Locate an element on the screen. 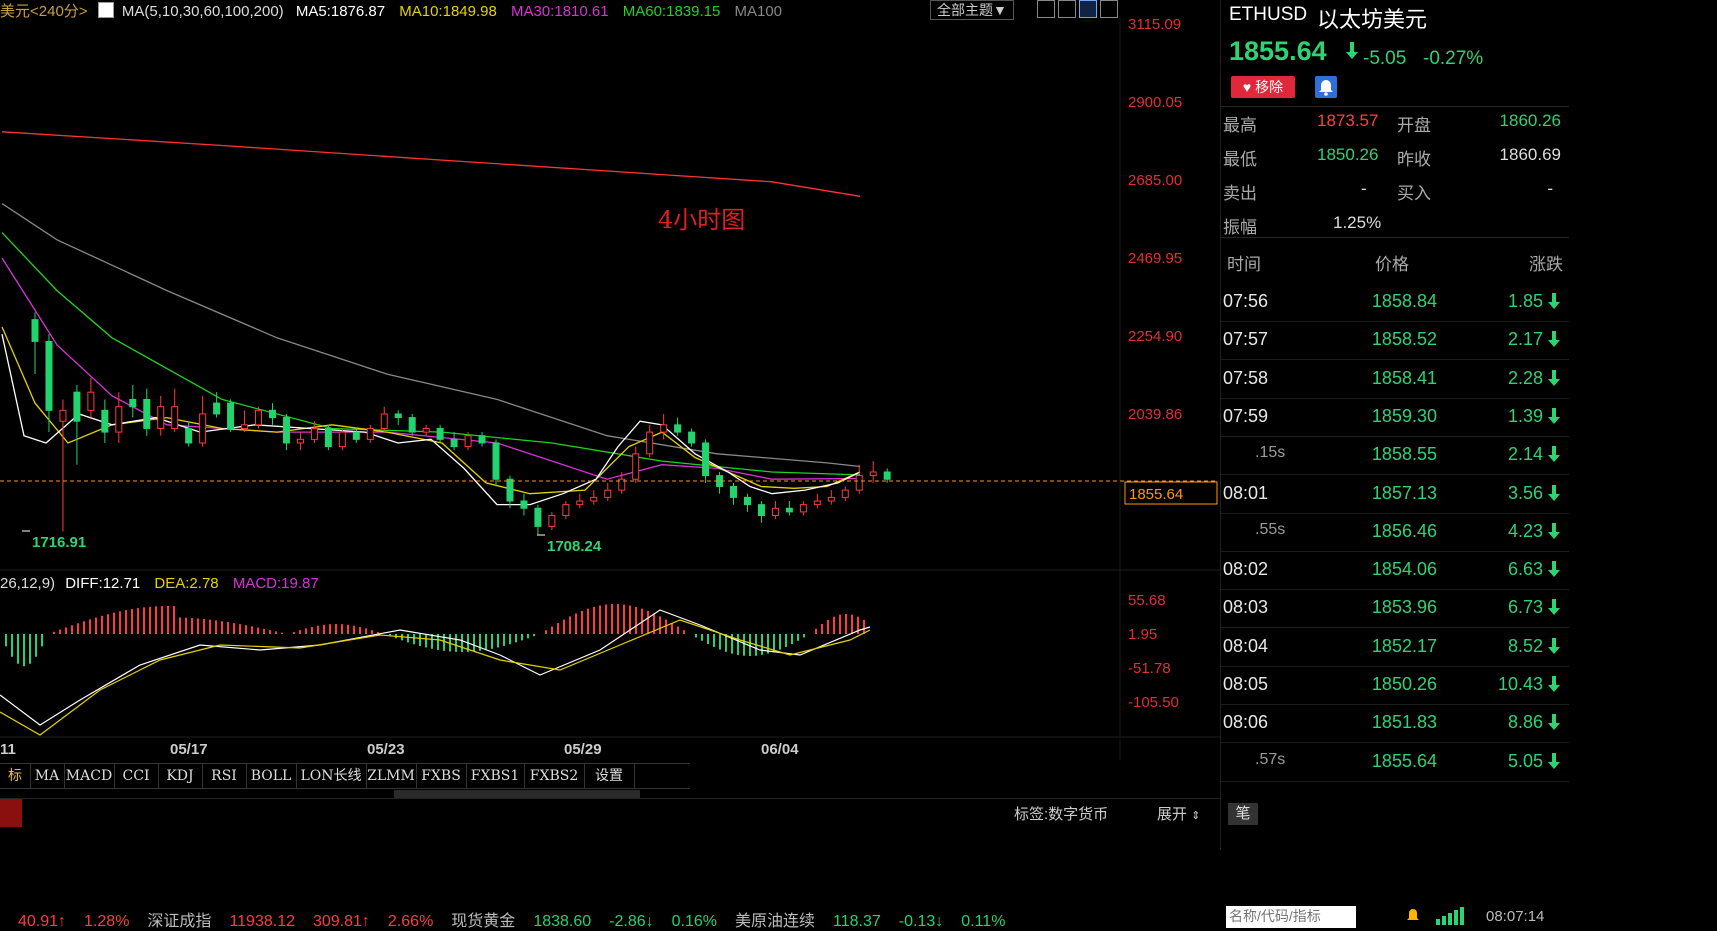 The image size is (1717, 931). buy-label: 买入 is located at coordinates (1414, 193).